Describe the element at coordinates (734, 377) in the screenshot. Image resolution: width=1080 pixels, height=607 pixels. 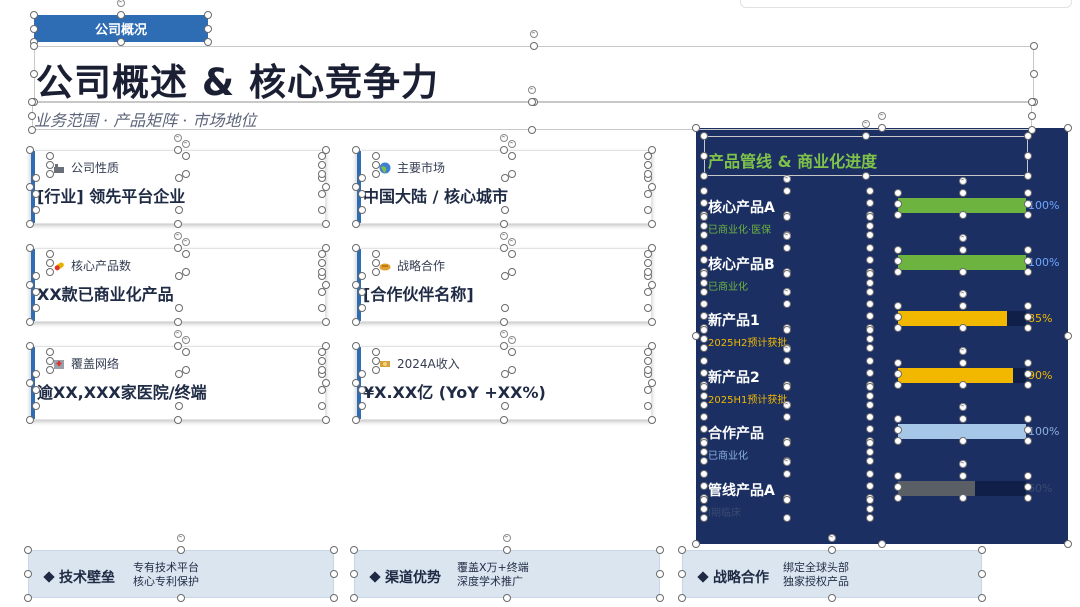
I see `pipeline-product-name: 新产品2` at that location.